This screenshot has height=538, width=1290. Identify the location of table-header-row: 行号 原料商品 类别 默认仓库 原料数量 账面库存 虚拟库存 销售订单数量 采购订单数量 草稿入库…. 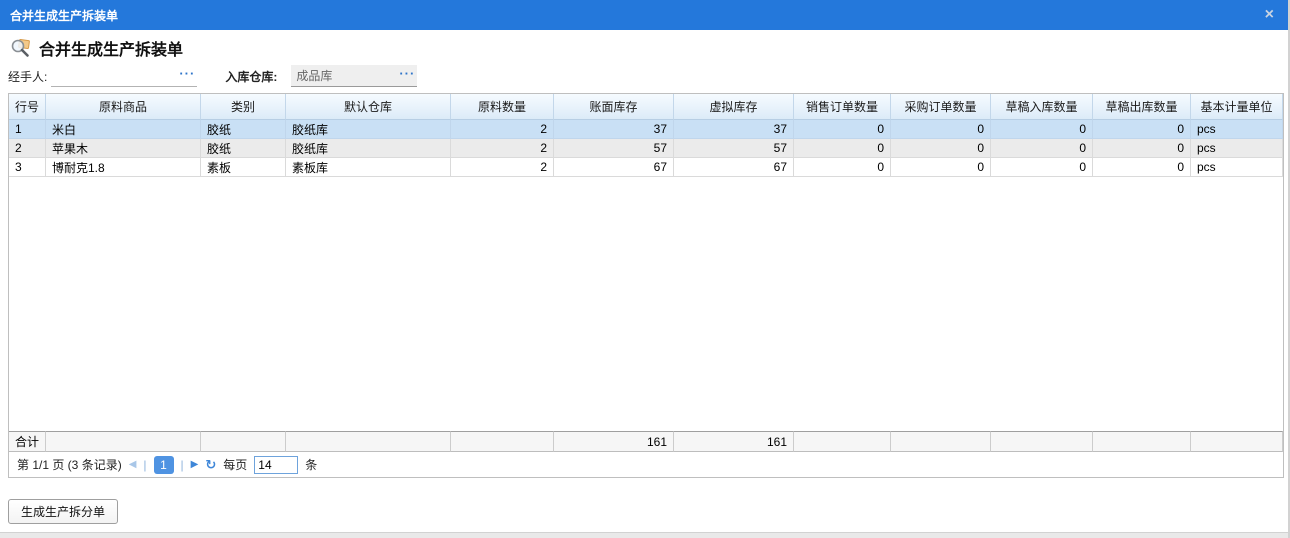
(646, 107).